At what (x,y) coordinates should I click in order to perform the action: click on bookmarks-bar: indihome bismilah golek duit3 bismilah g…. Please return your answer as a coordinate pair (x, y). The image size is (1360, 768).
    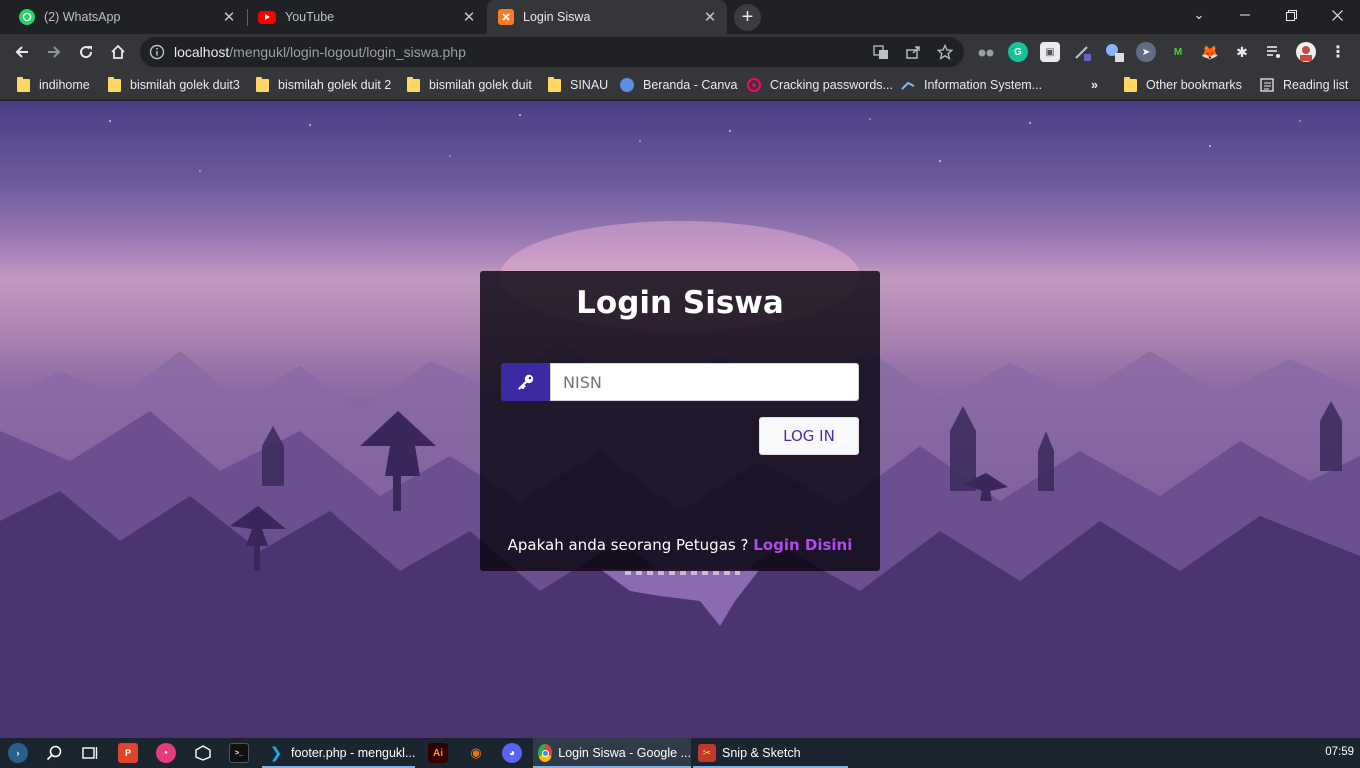
    Looking at the image, I should click on (680, 85).